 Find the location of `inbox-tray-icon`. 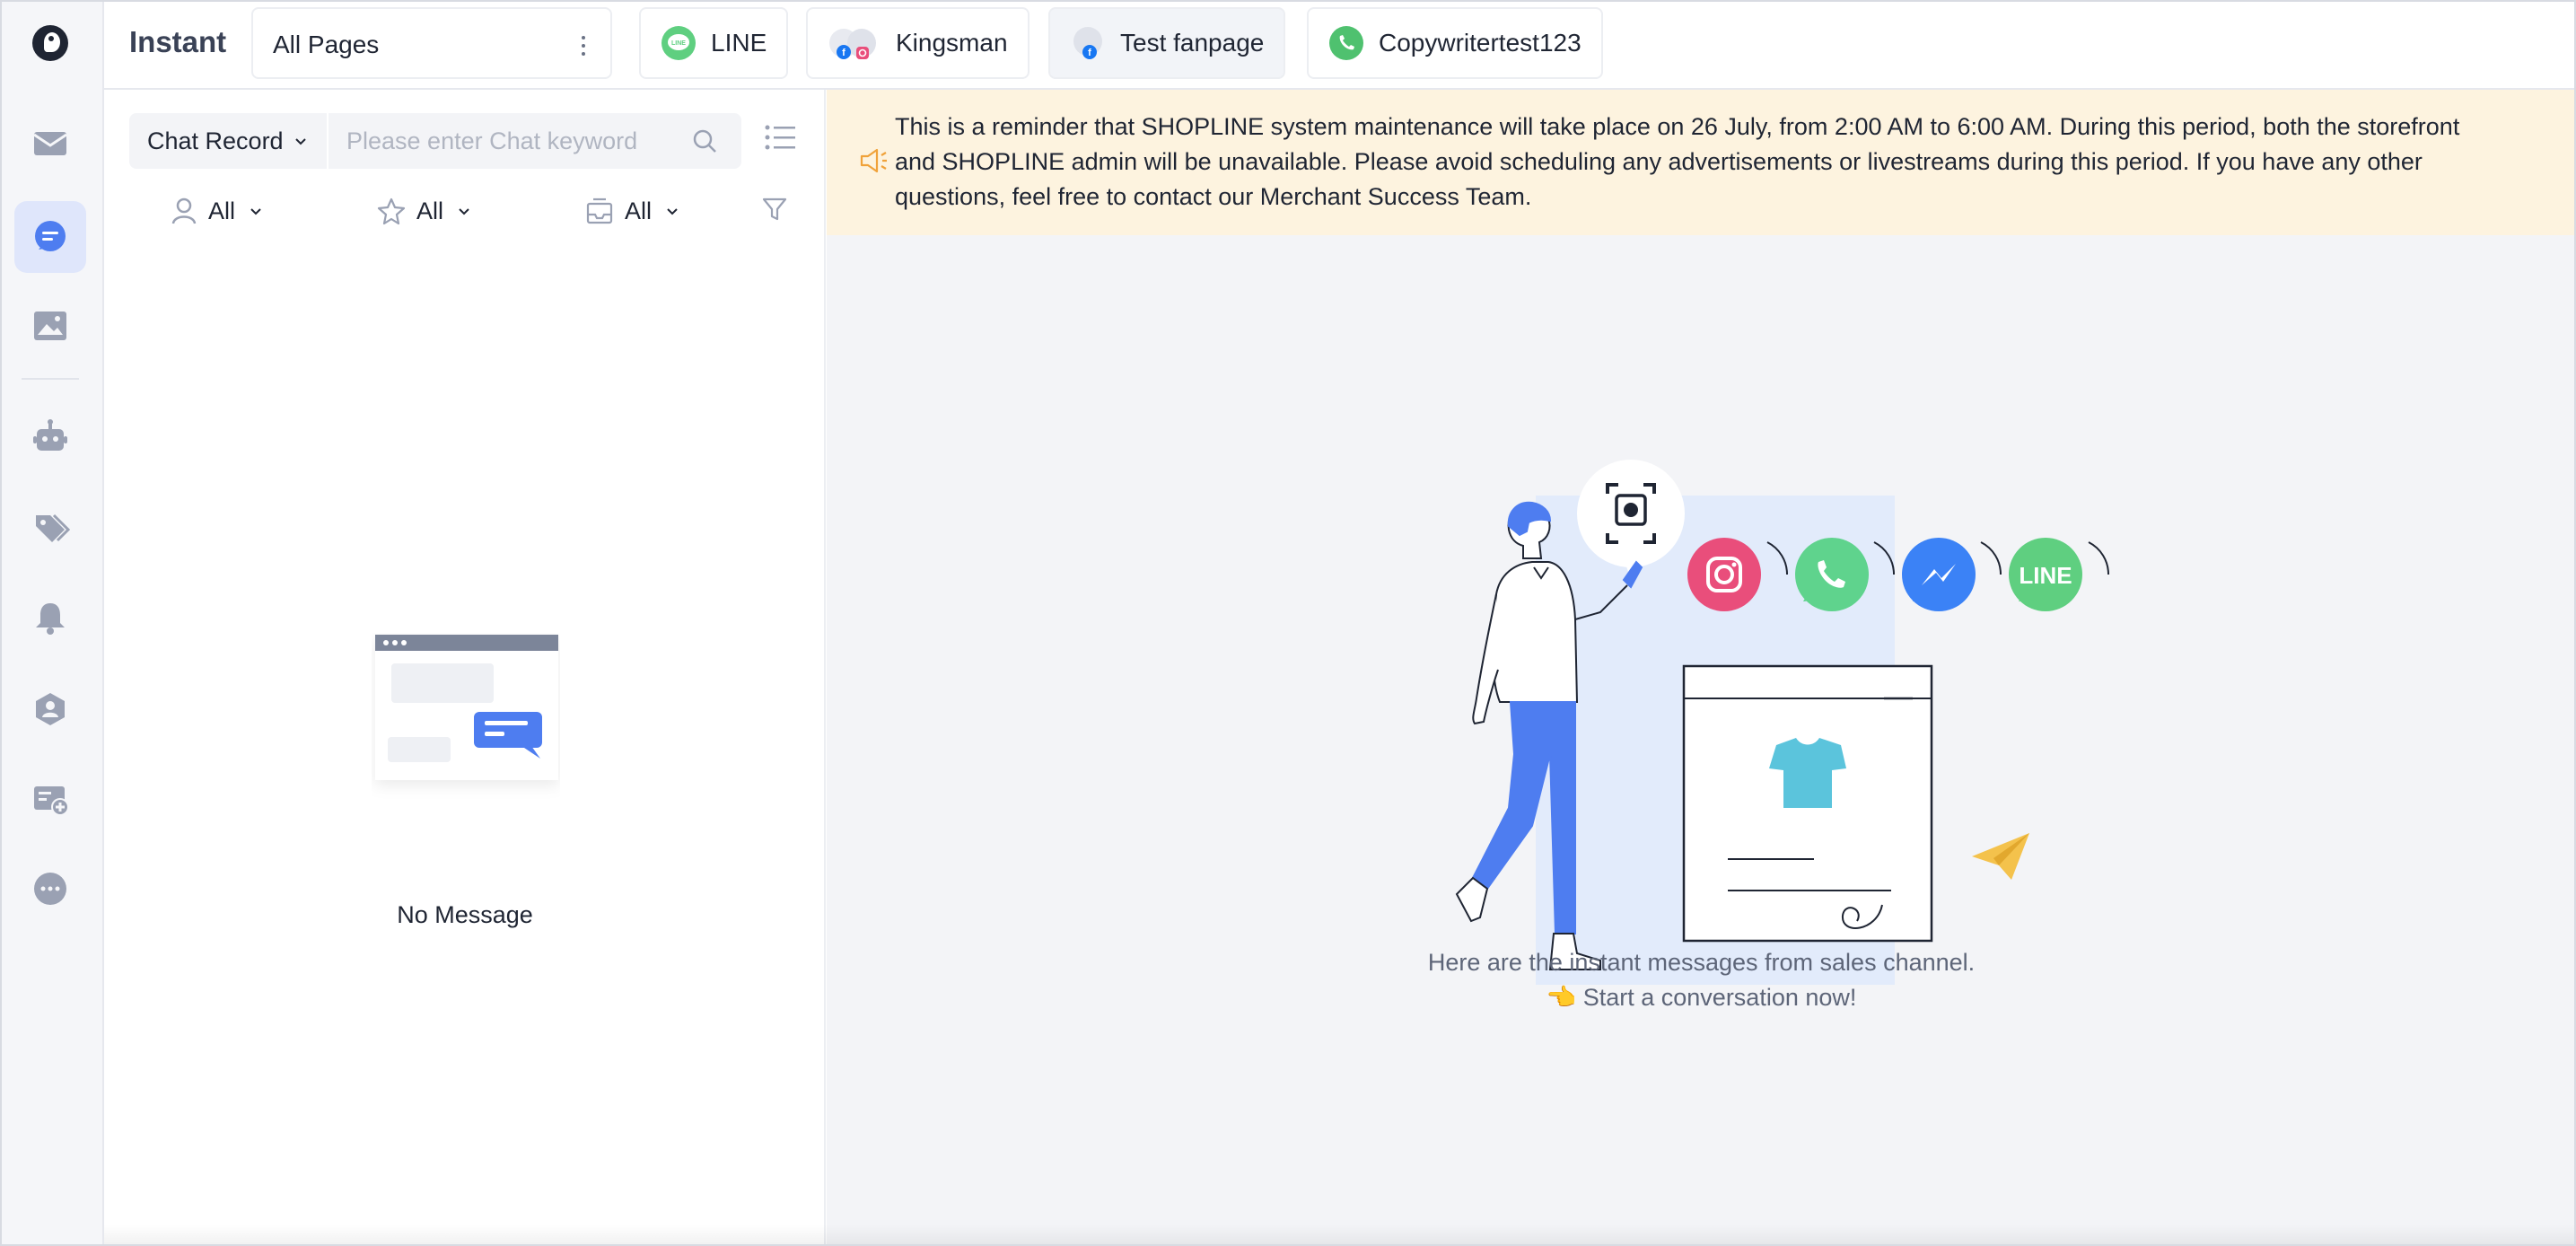

inbox-tray-icon is located at coordinates (599, 210).